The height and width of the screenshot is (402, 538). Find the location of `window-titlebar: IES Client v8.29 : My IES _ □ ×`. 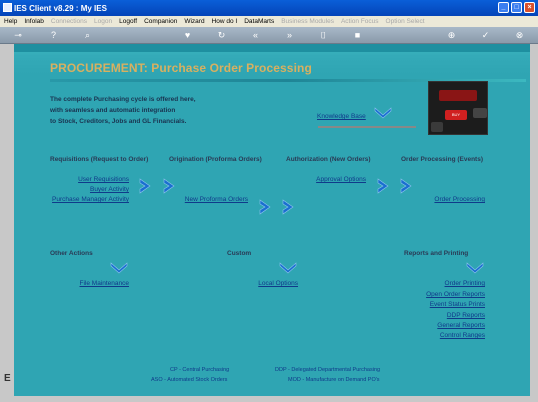

window-titlebar: IES Client v8.29 : My IES _ □ × is located at coordinates (269, 8).